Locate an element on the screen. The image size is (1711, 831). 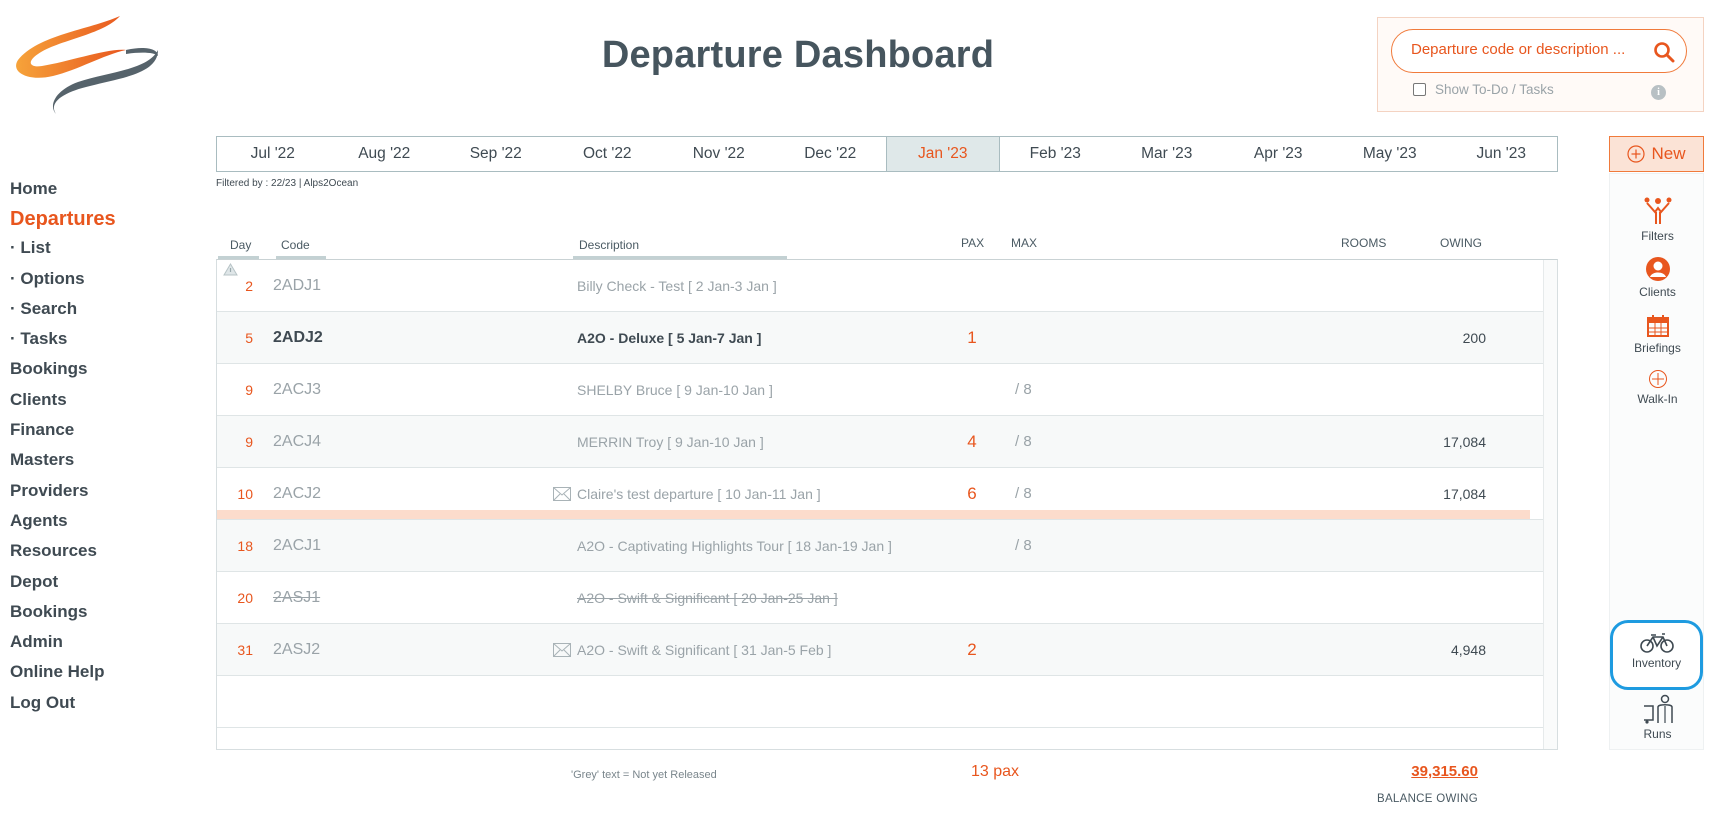
row-code: 2ADJ2 is located at coordinates (298, 338).